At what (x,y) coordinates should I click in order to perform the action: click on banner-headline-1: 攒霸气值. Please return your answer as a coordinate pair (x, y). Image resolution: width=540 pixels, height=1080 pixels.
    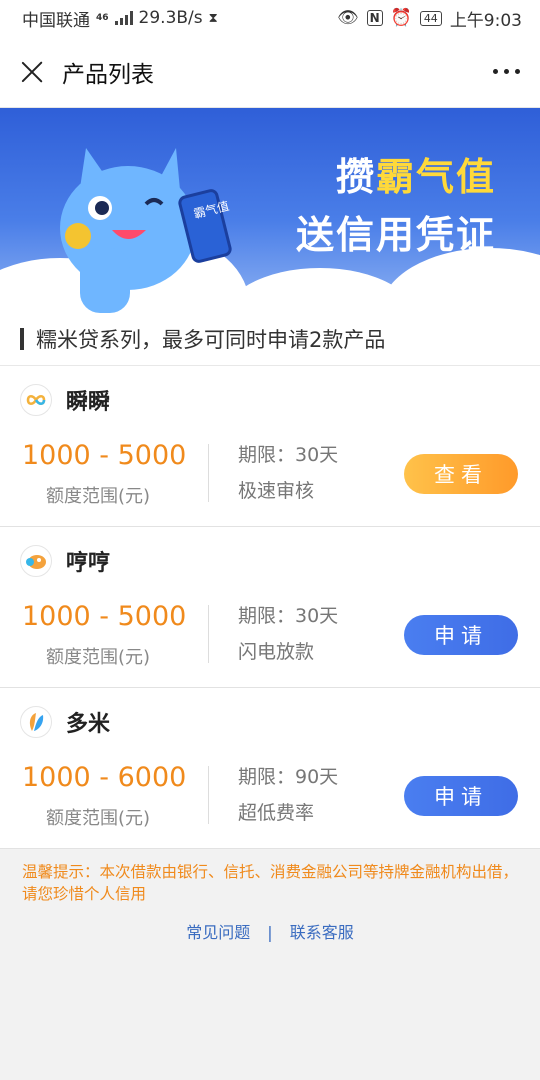
    Looking at the image, I should click on (415, 177).